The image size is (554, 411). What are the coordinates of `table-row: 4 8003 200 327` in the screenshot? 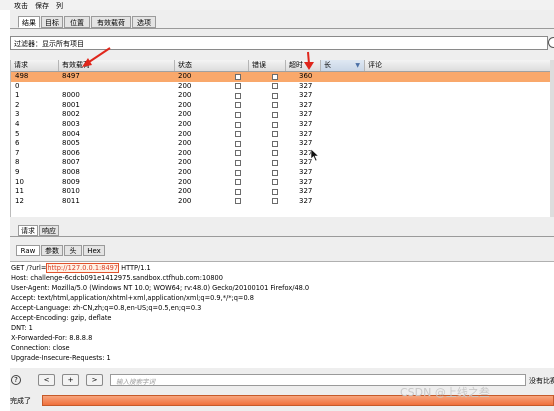 It's located at (281, 125).